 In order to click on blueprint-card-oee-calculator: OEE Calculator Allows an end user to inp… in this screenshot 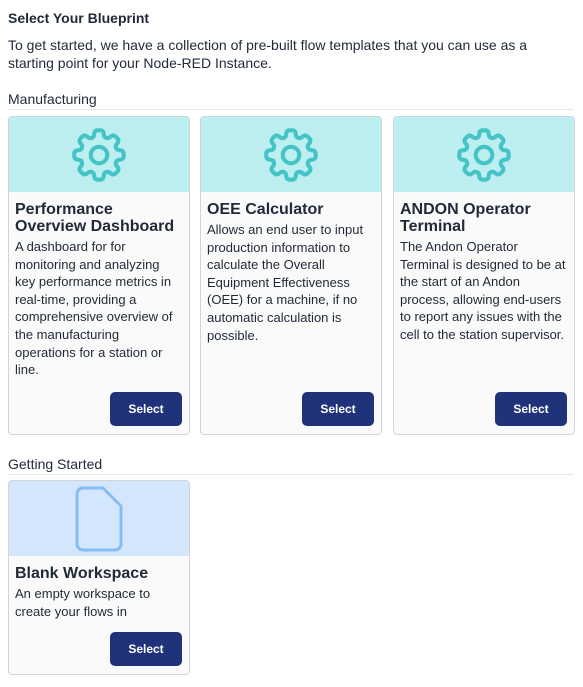, I will do `click(291, 275)`.